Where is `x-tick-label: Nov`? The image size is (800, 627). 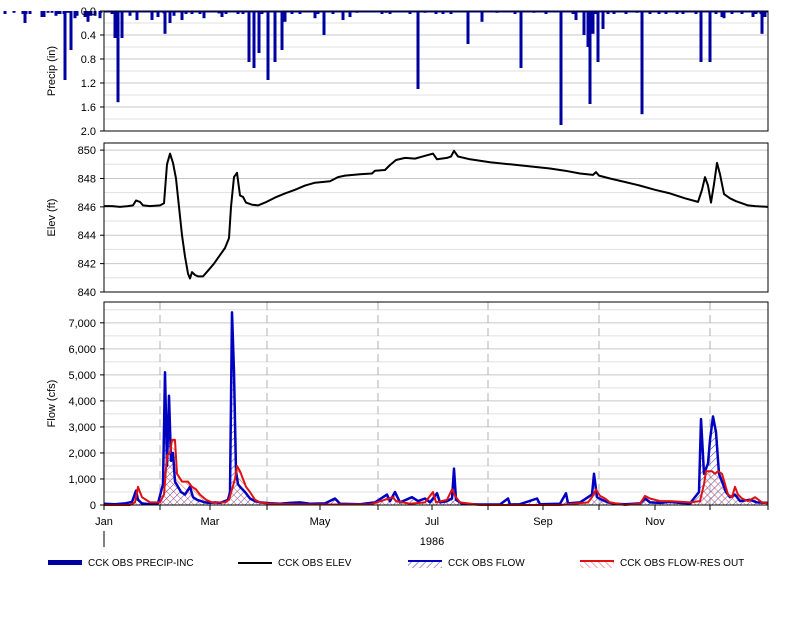
x-tick-label: Nov is located at coordinates (655, 522).